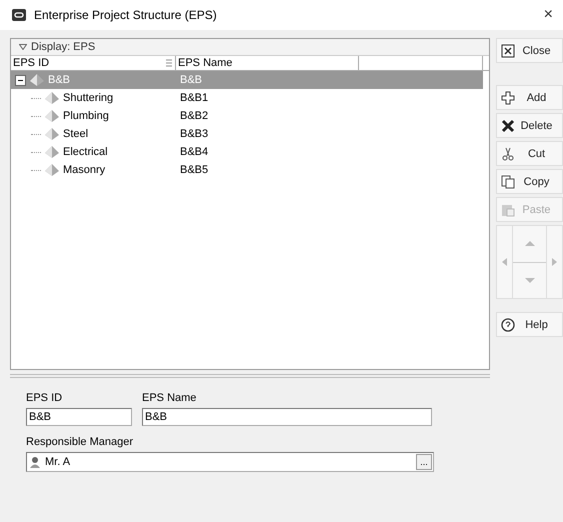  Describe the element at coordinates (287, 417) in the screenshot. I see `eps-name-field: B&B` at that location.